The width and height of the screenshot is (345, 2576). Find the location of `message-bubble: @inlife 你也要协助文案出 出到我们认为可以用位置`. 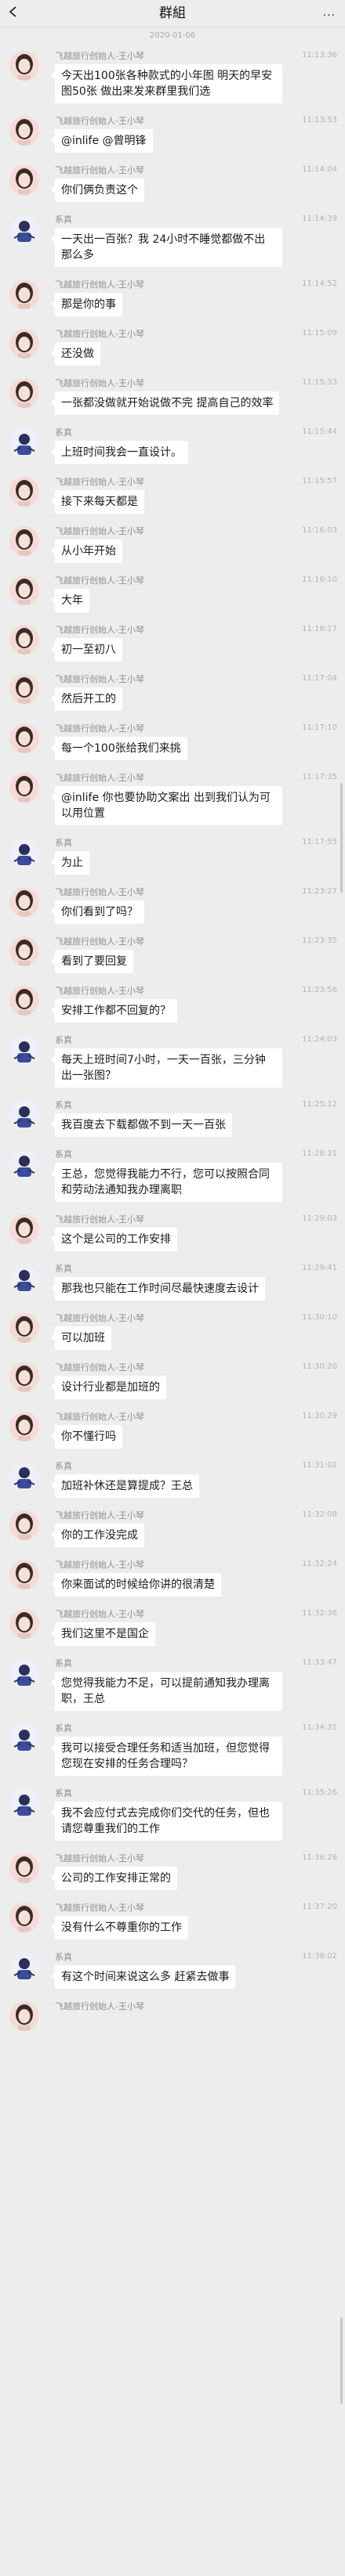

message-bubble: @inlife 你也要协助文案出 出到我们认为可以用位置 is located at coordinates (166, 805).